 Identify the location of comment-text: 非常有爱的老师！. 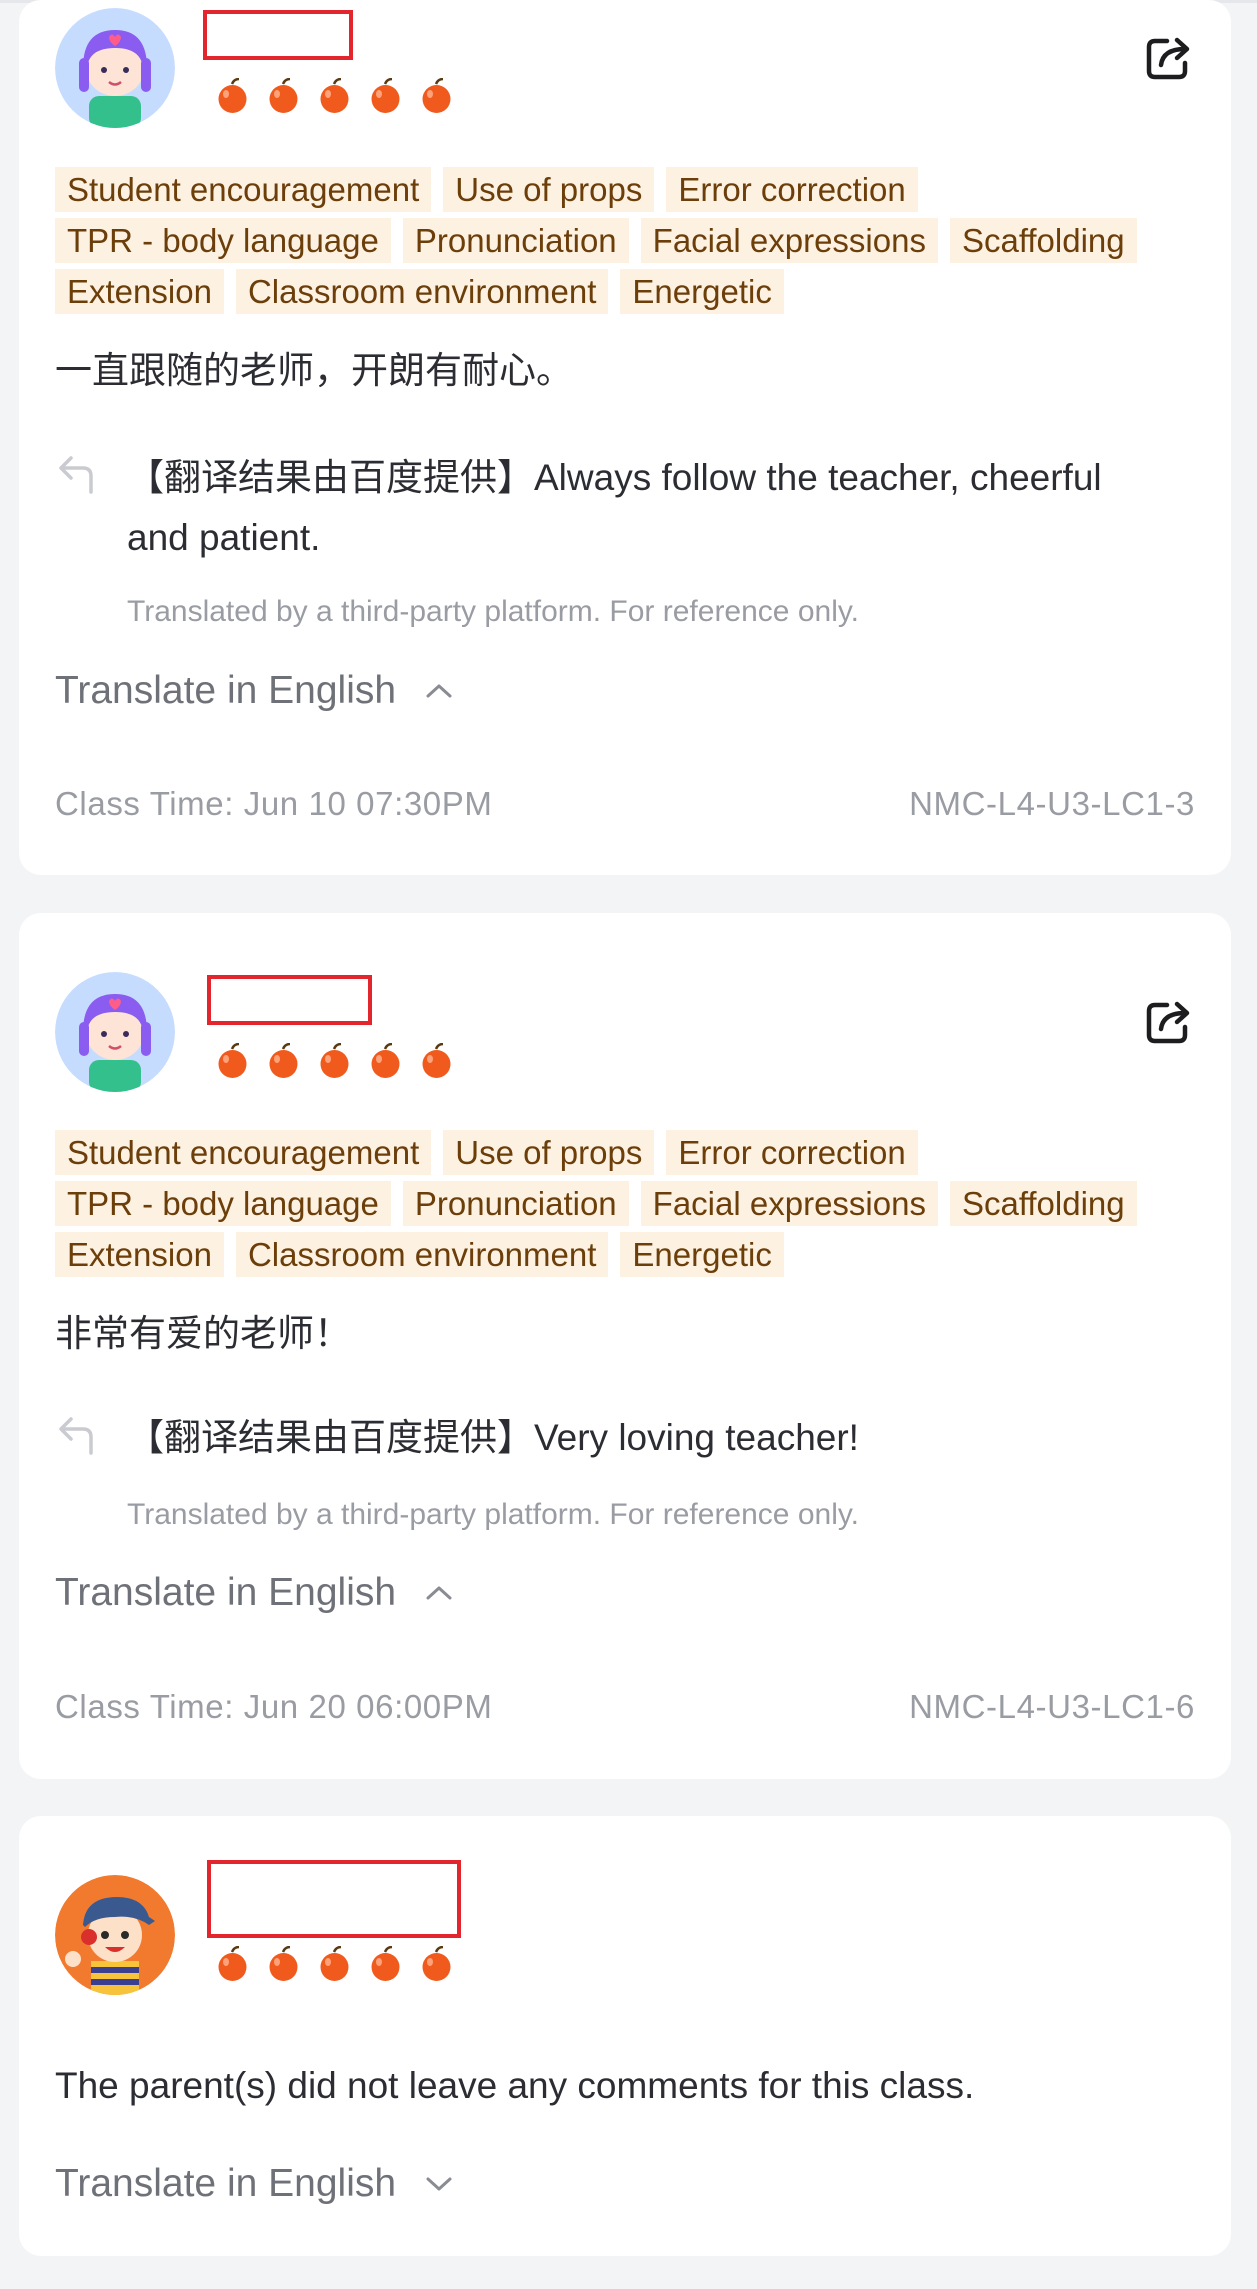
(203, 1333).